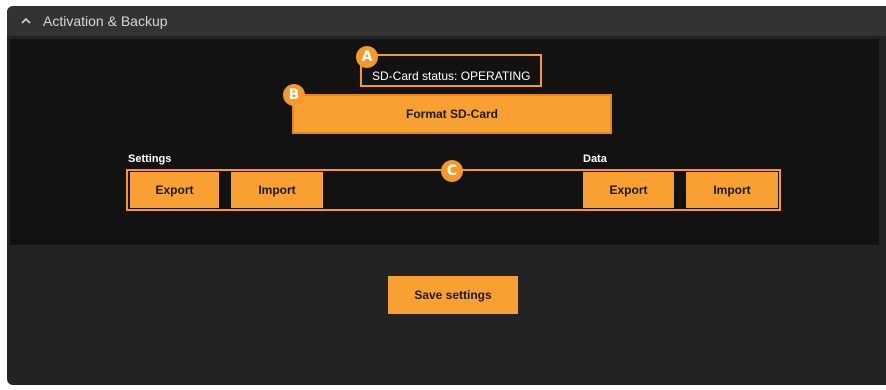 The width and height of the screenshot is (886, 390). I want to click on callout-a-badge: A, so click(367, 57).